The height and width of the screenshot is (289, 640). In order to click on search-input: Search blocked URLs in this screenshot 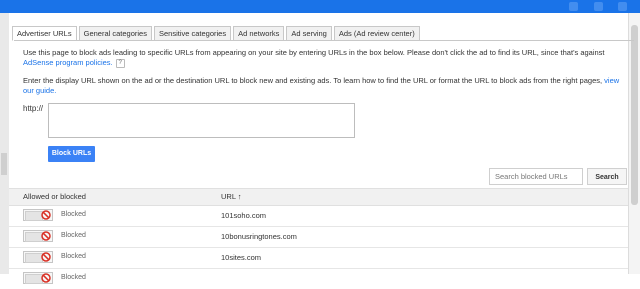, I will do `click(536, 176)`.